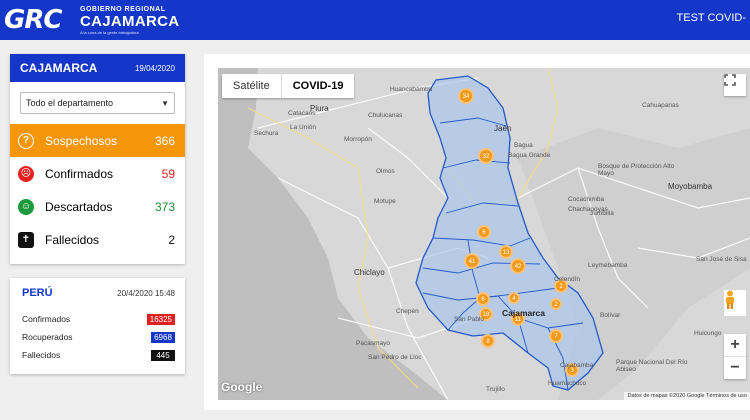 The height and width of the screenshot is (420, 750). Describe the element at coordinates (407, 311) in the screenshot. I see `place-label: Chepén` at that location.